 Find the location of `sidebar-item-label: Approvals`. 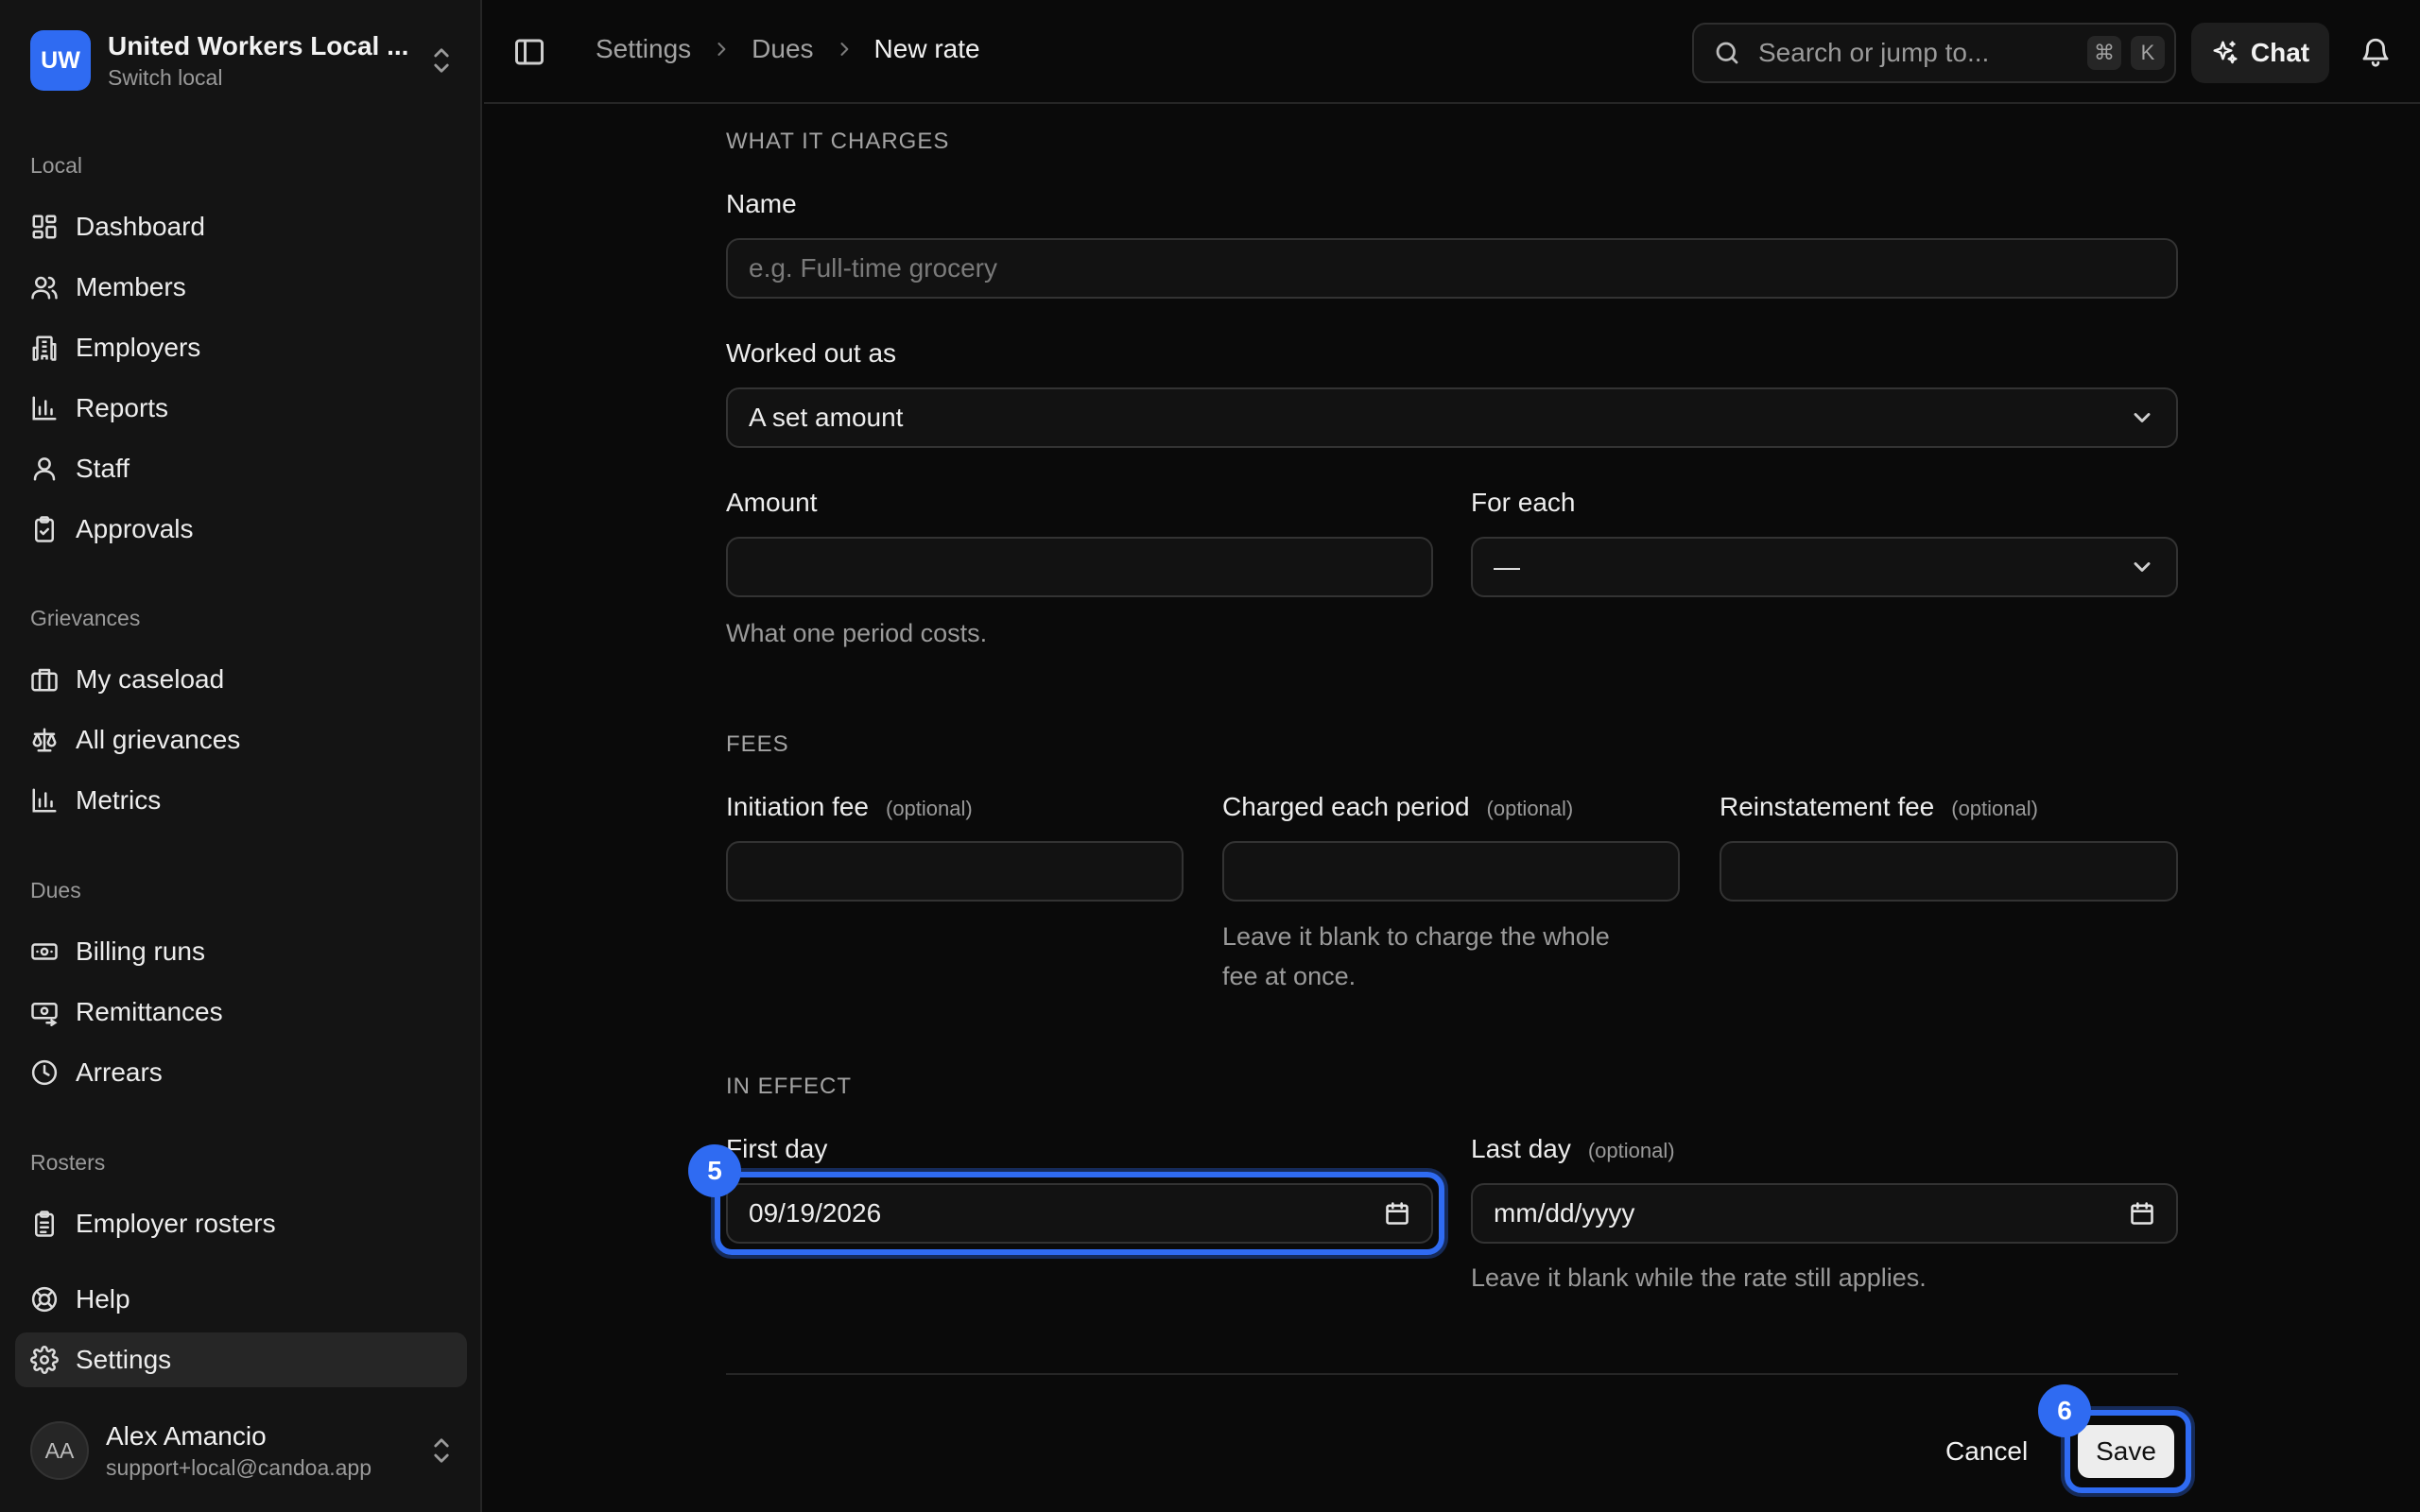

sidebar-item-label: Approvals is located at coordinates (135, 528).